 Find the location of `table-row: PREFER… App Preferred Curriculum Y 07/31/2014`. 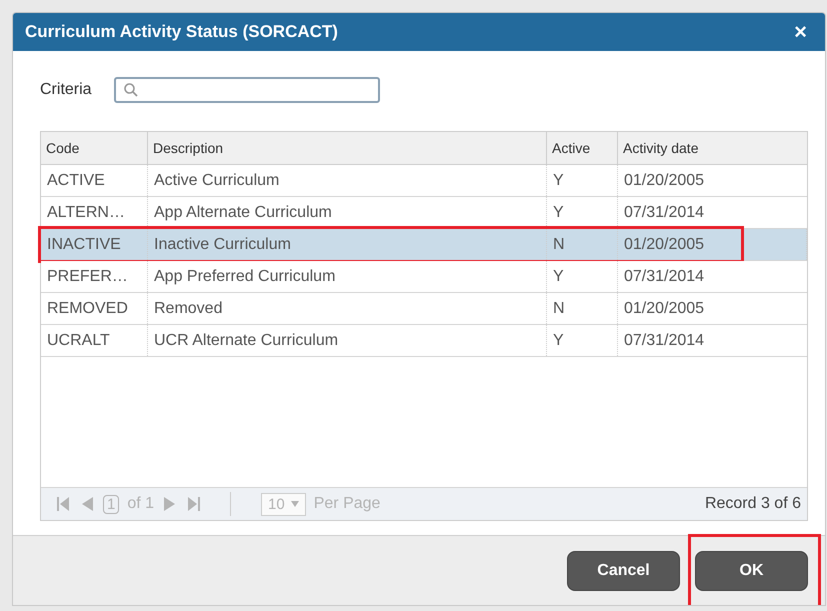

table-row: PREFER… App Preferred Curriculum Y 07/31/2014 is located at coordinates (424, 277).